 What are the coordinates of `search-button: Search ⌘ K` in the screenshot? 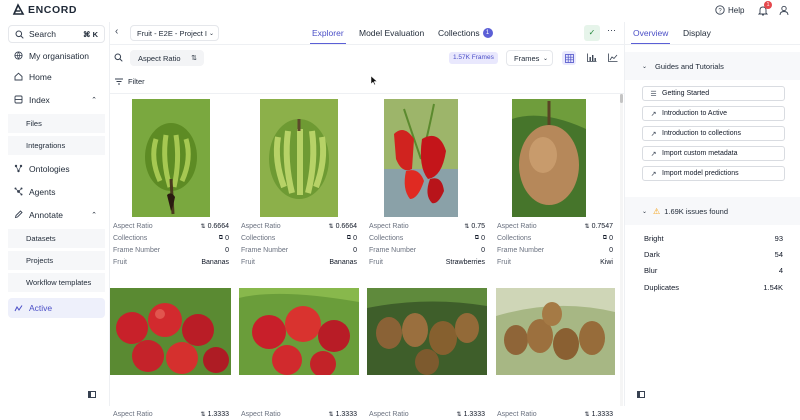 It's located at (56, 34).